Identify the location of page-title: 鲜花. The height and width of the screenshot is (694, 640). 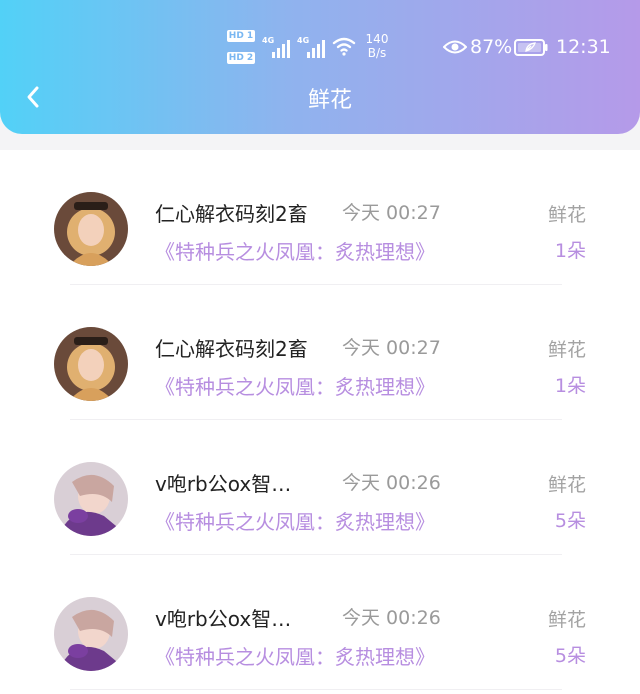
(329, 100).